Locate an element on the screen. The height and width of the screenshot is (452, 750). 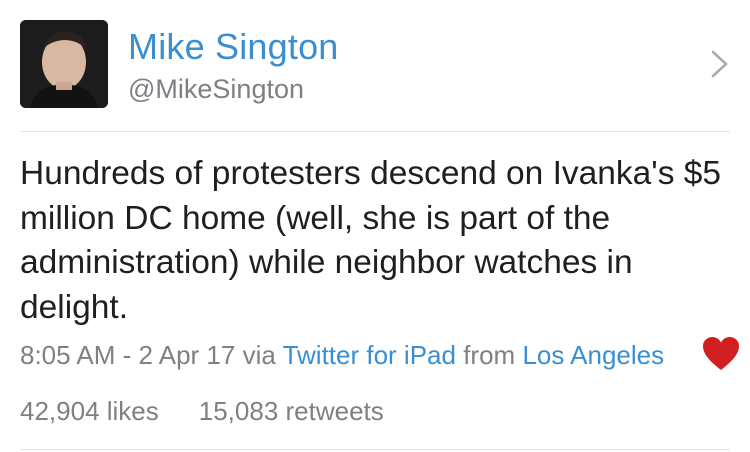
retweets-count: 15,083 retweets is located at coordinates (291, 411).